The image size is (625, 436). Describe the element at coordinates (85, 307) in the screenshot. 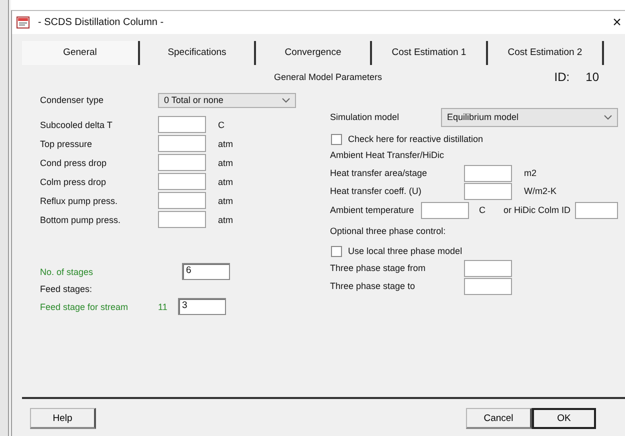

I see `field-label: Feed stage for stream` at that location.